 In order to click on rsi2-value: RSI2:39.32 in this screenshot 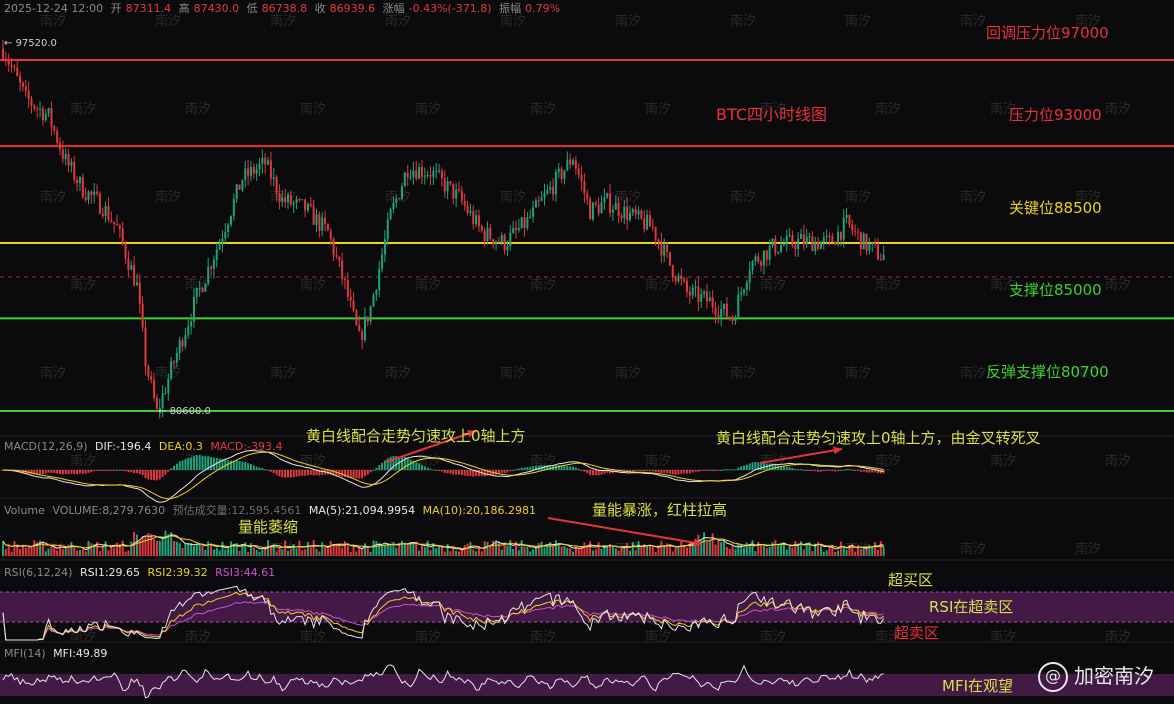, I will do `click(177, 572)`.